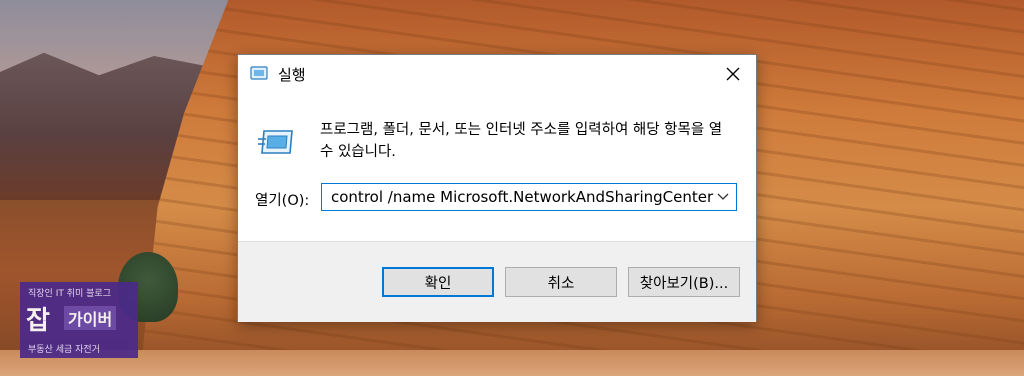 This screenshot has height=376, width=1024. Describe the element at coordinates (292, 75) in the screenshot. I see `dialog-title: 실행` at that location.